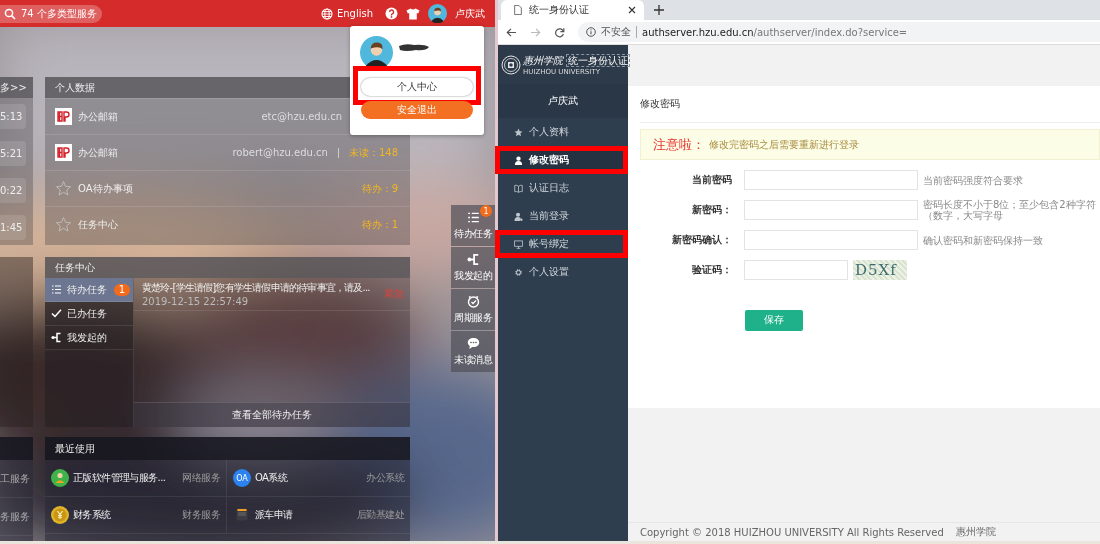 The height and width of the screenshot is (544, 1100). Describe the element at coordinates (792, 532) in the screenshot. I see `copyright-text: Copyright © 2018 HUIZHOU UNIVERSITY All Rights Reserved` at that location.